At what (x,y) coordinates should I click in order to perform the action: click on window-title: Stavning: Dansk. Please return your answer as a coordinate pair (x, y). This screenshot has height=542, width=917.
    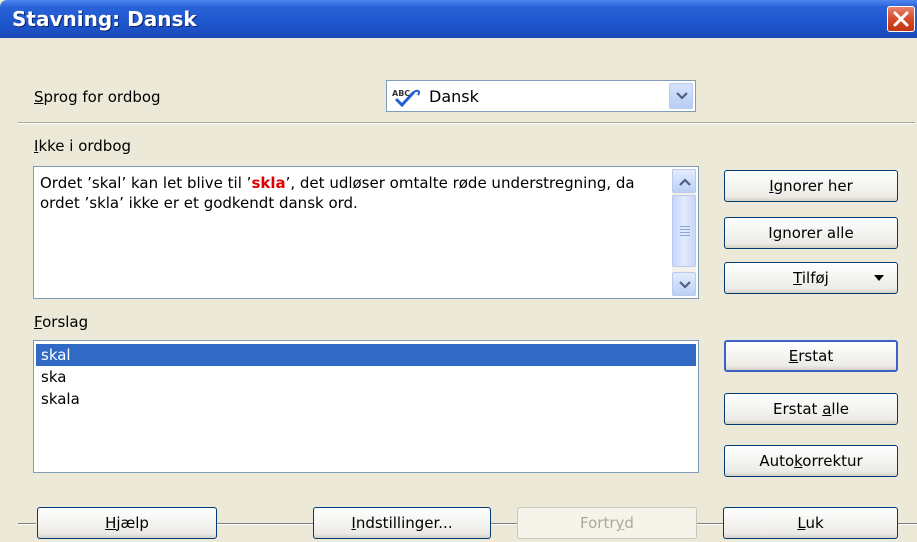
    Looking at the image, I should click on (104, 19).